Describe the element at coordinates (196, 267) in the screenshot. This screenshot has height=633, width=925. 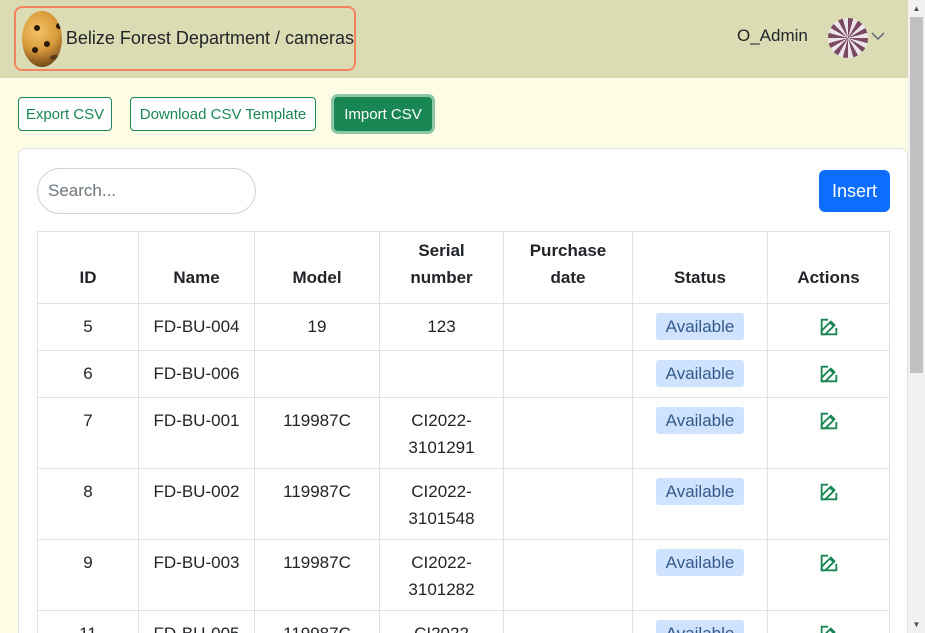
I see `column-header-name: Name` at that location.